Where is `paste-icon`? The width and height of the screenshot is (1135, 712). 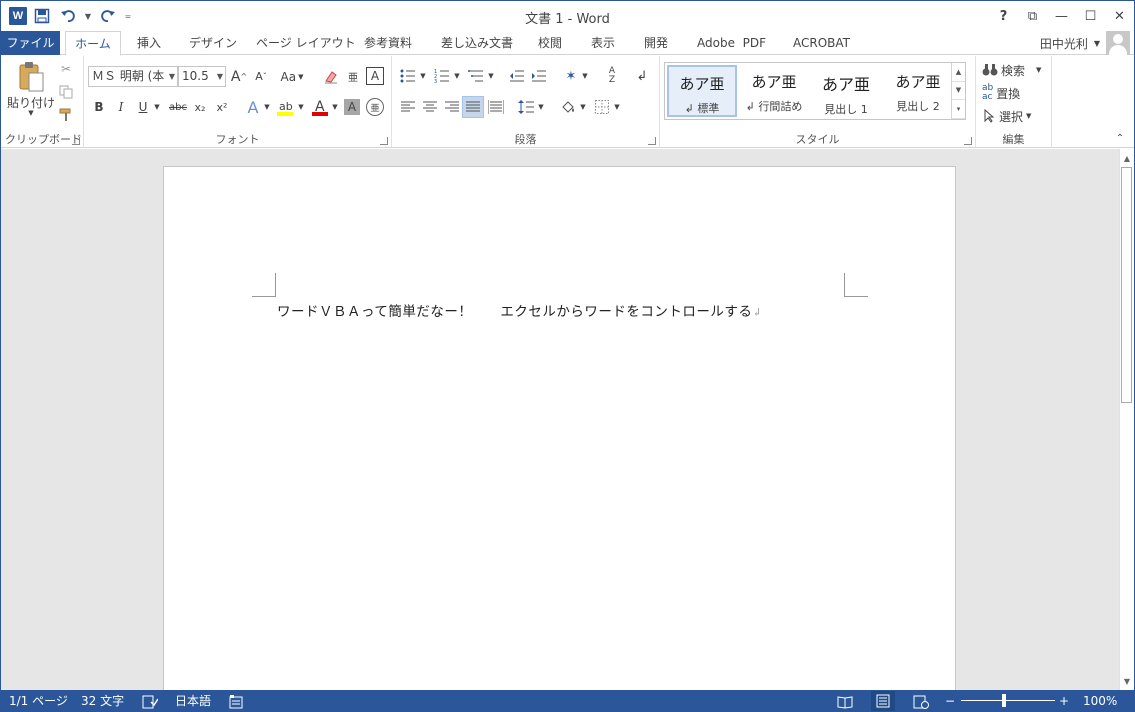 paste-icon is located at coordinates (31, 77).